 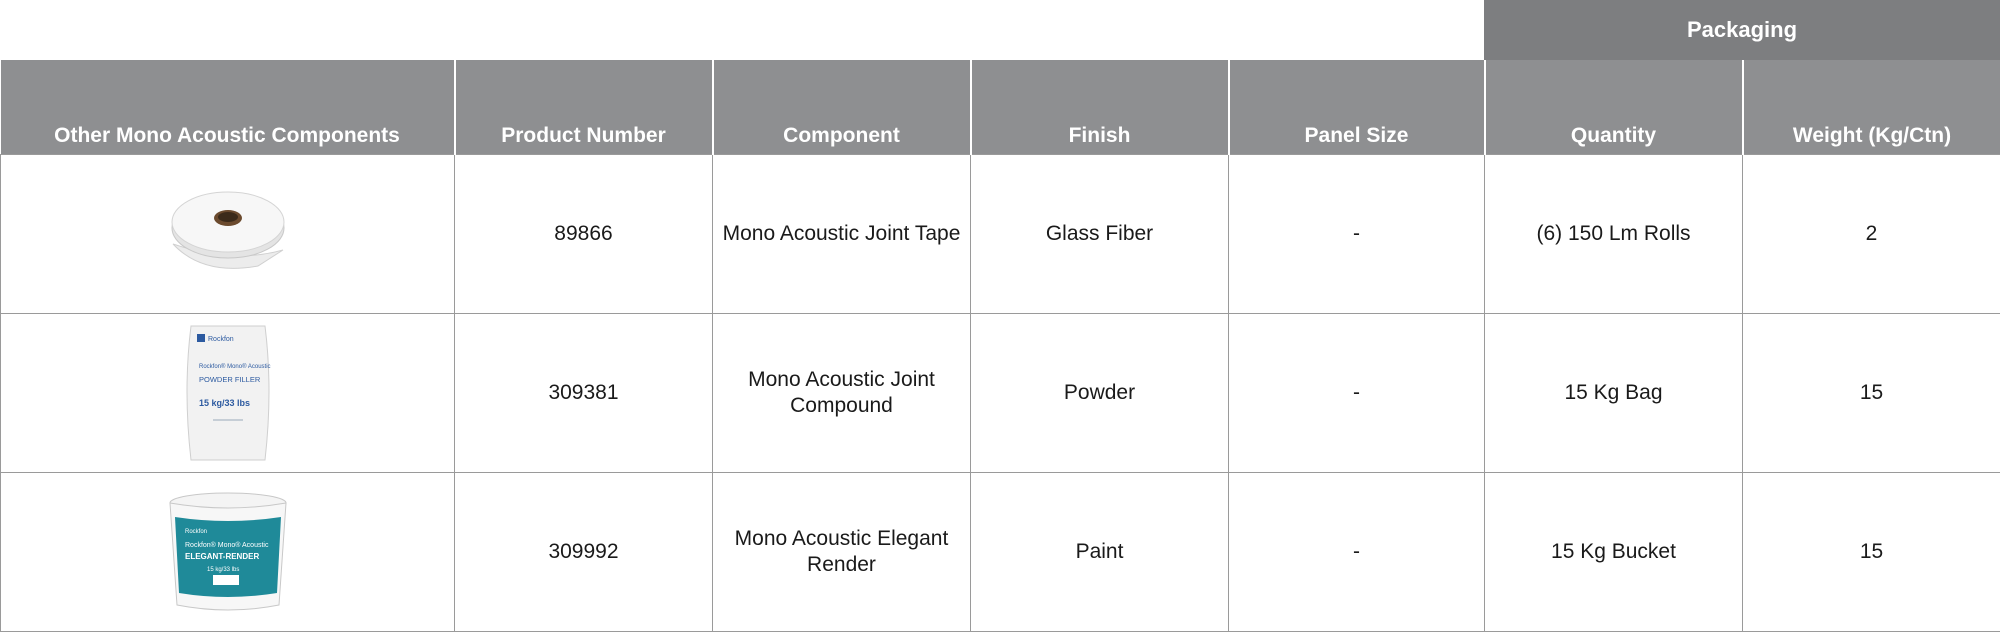 What do you see at coordinates (1357, 107) in the screenshot?
I see `column-header-panel-size: Panel Size` at bounding box center [1357, 107].